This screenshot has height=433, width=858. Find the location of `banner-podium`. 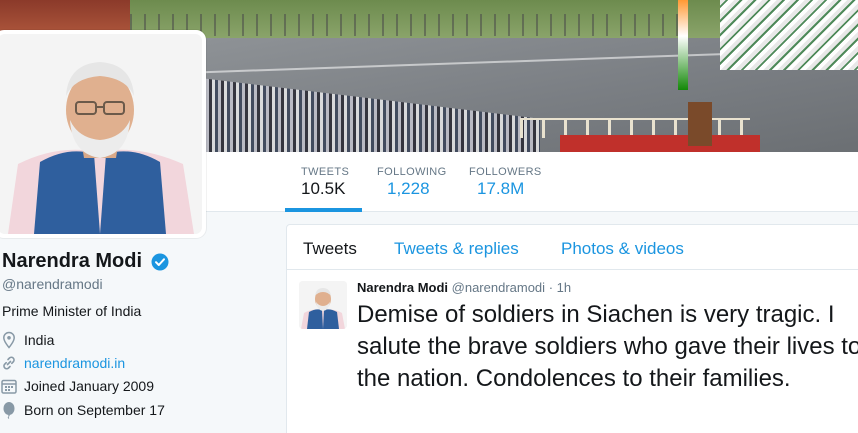

banner-podium is located at coordinates (700, 124).